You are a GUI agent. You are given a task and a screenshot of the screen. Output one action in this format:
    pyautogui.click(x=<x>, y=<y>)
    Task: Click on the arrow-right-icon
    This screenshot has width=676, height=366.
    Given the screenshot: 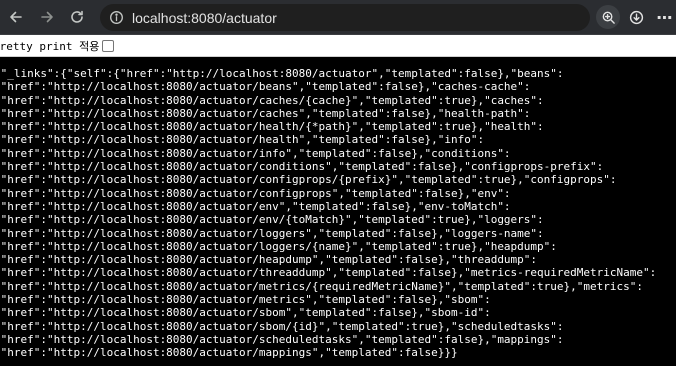 What is the action you would take?
    pyautogui.click(x=47, y=17)
    